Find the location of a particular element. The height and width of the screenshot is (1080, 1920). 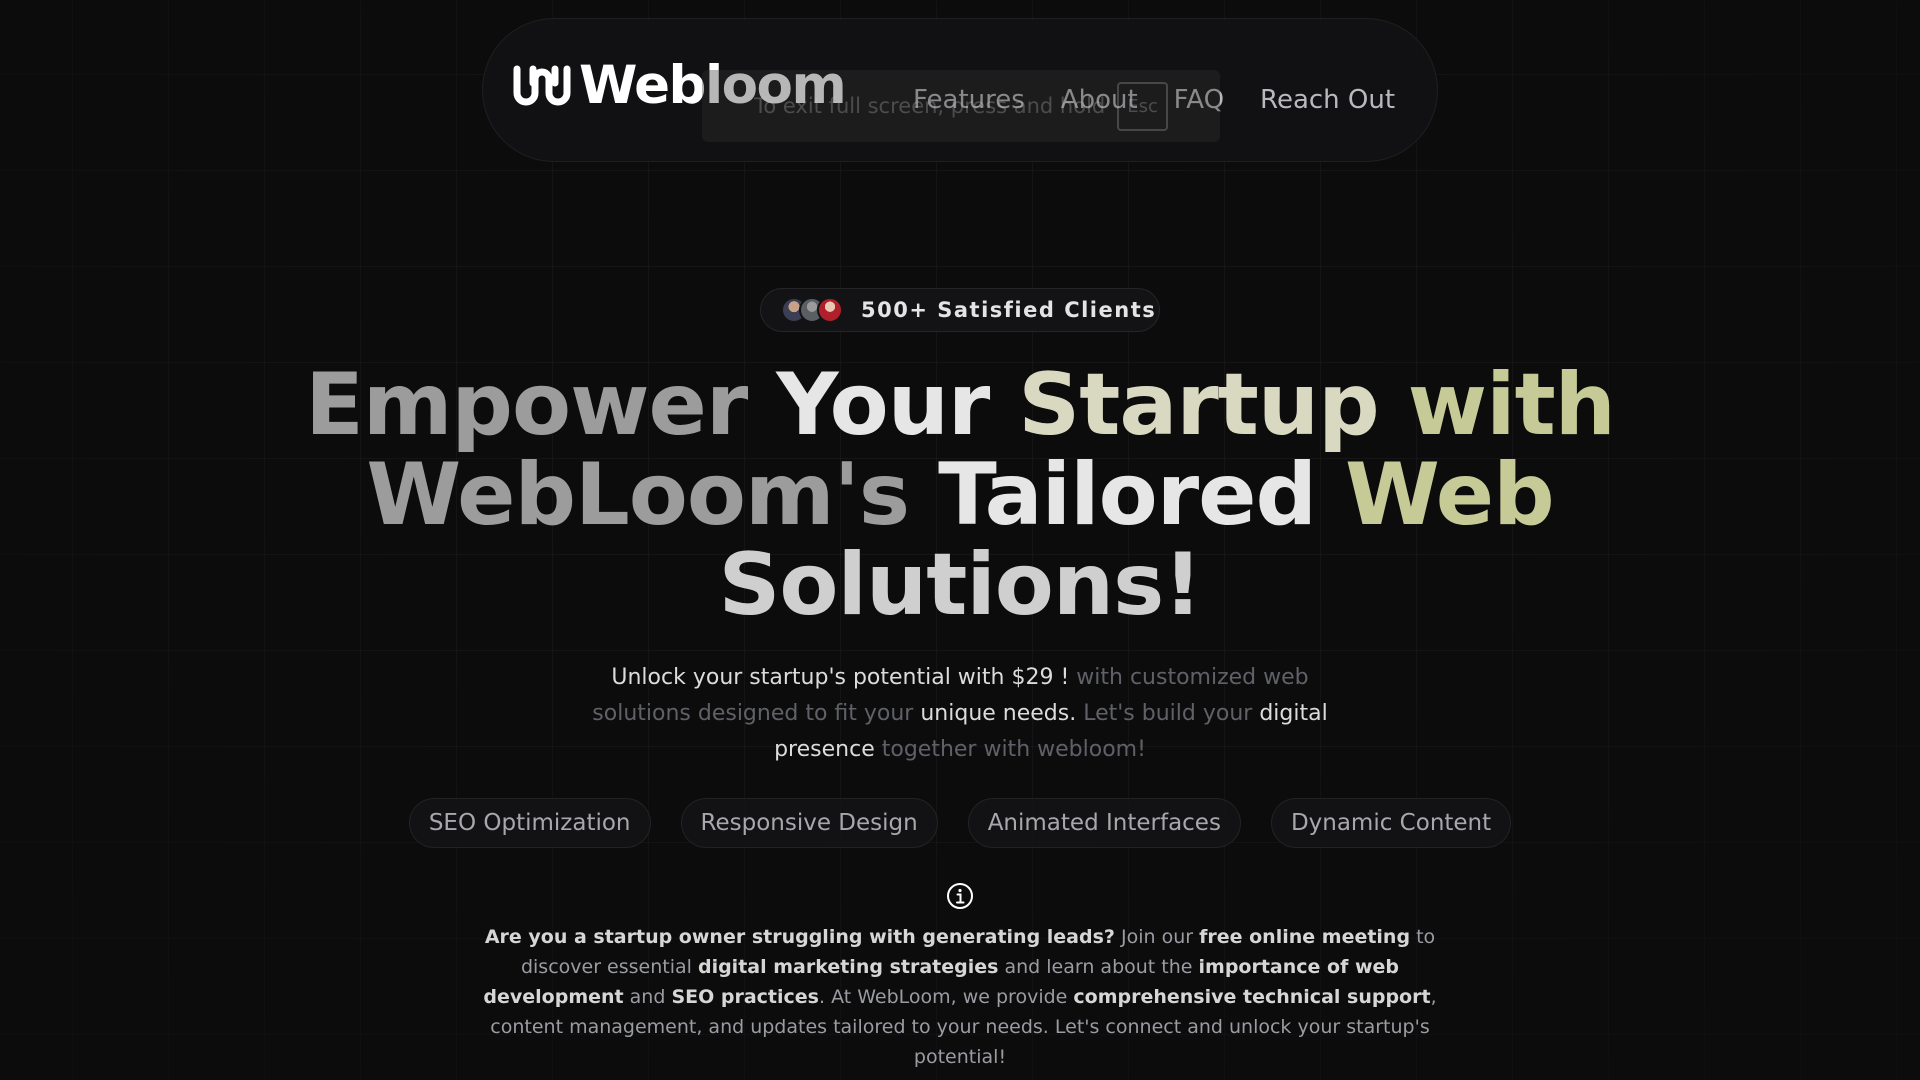

para-text: and learn about the is located at coordinates (1098, 967).